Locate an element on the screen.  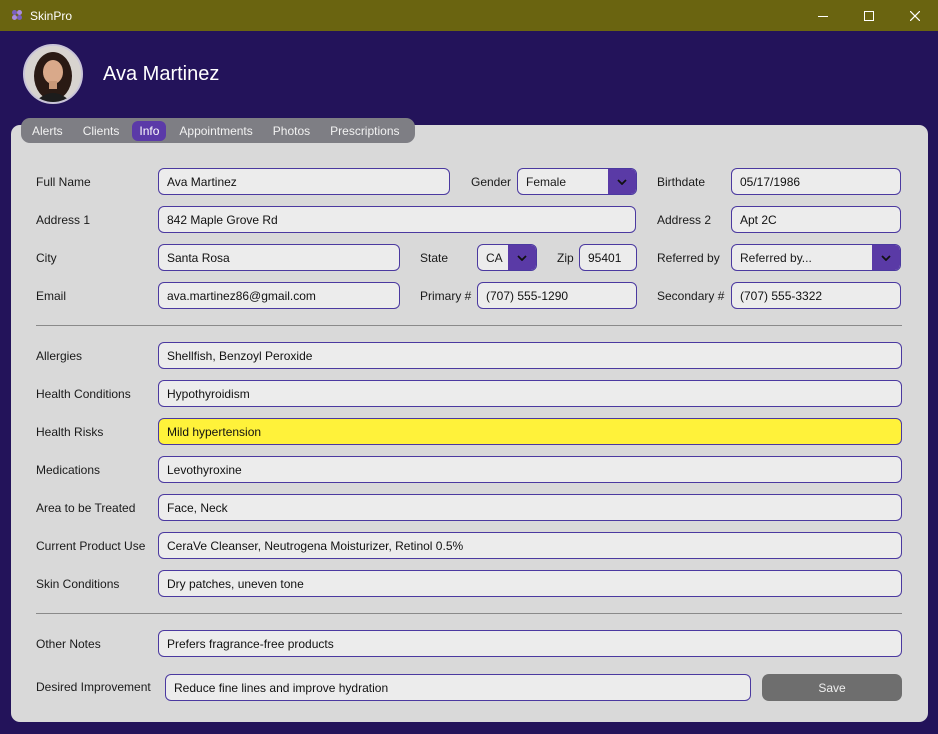
close-button is located at coordinates (915, 15).